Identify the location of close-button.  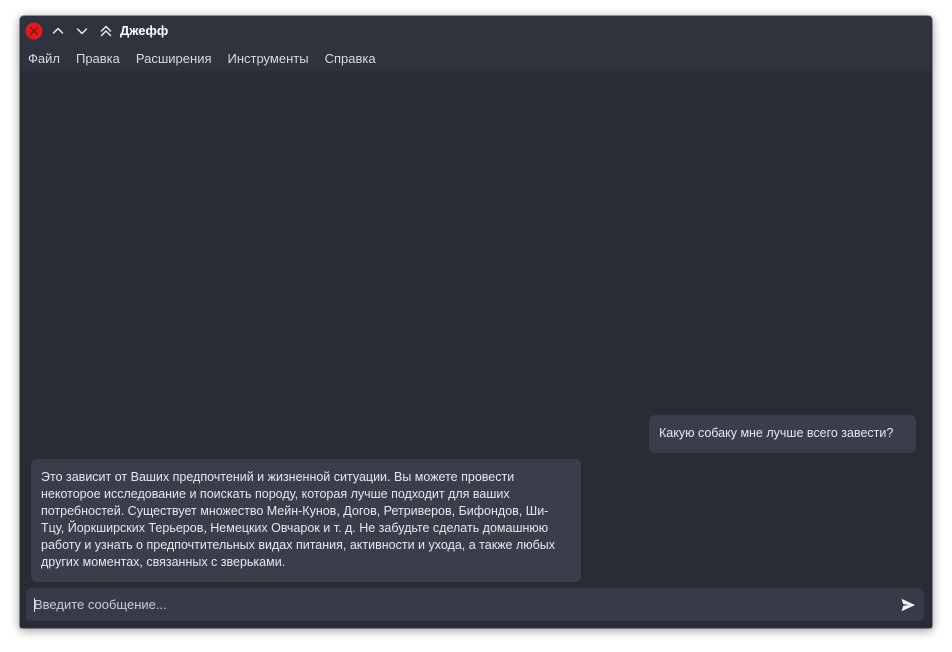
(34, 31).